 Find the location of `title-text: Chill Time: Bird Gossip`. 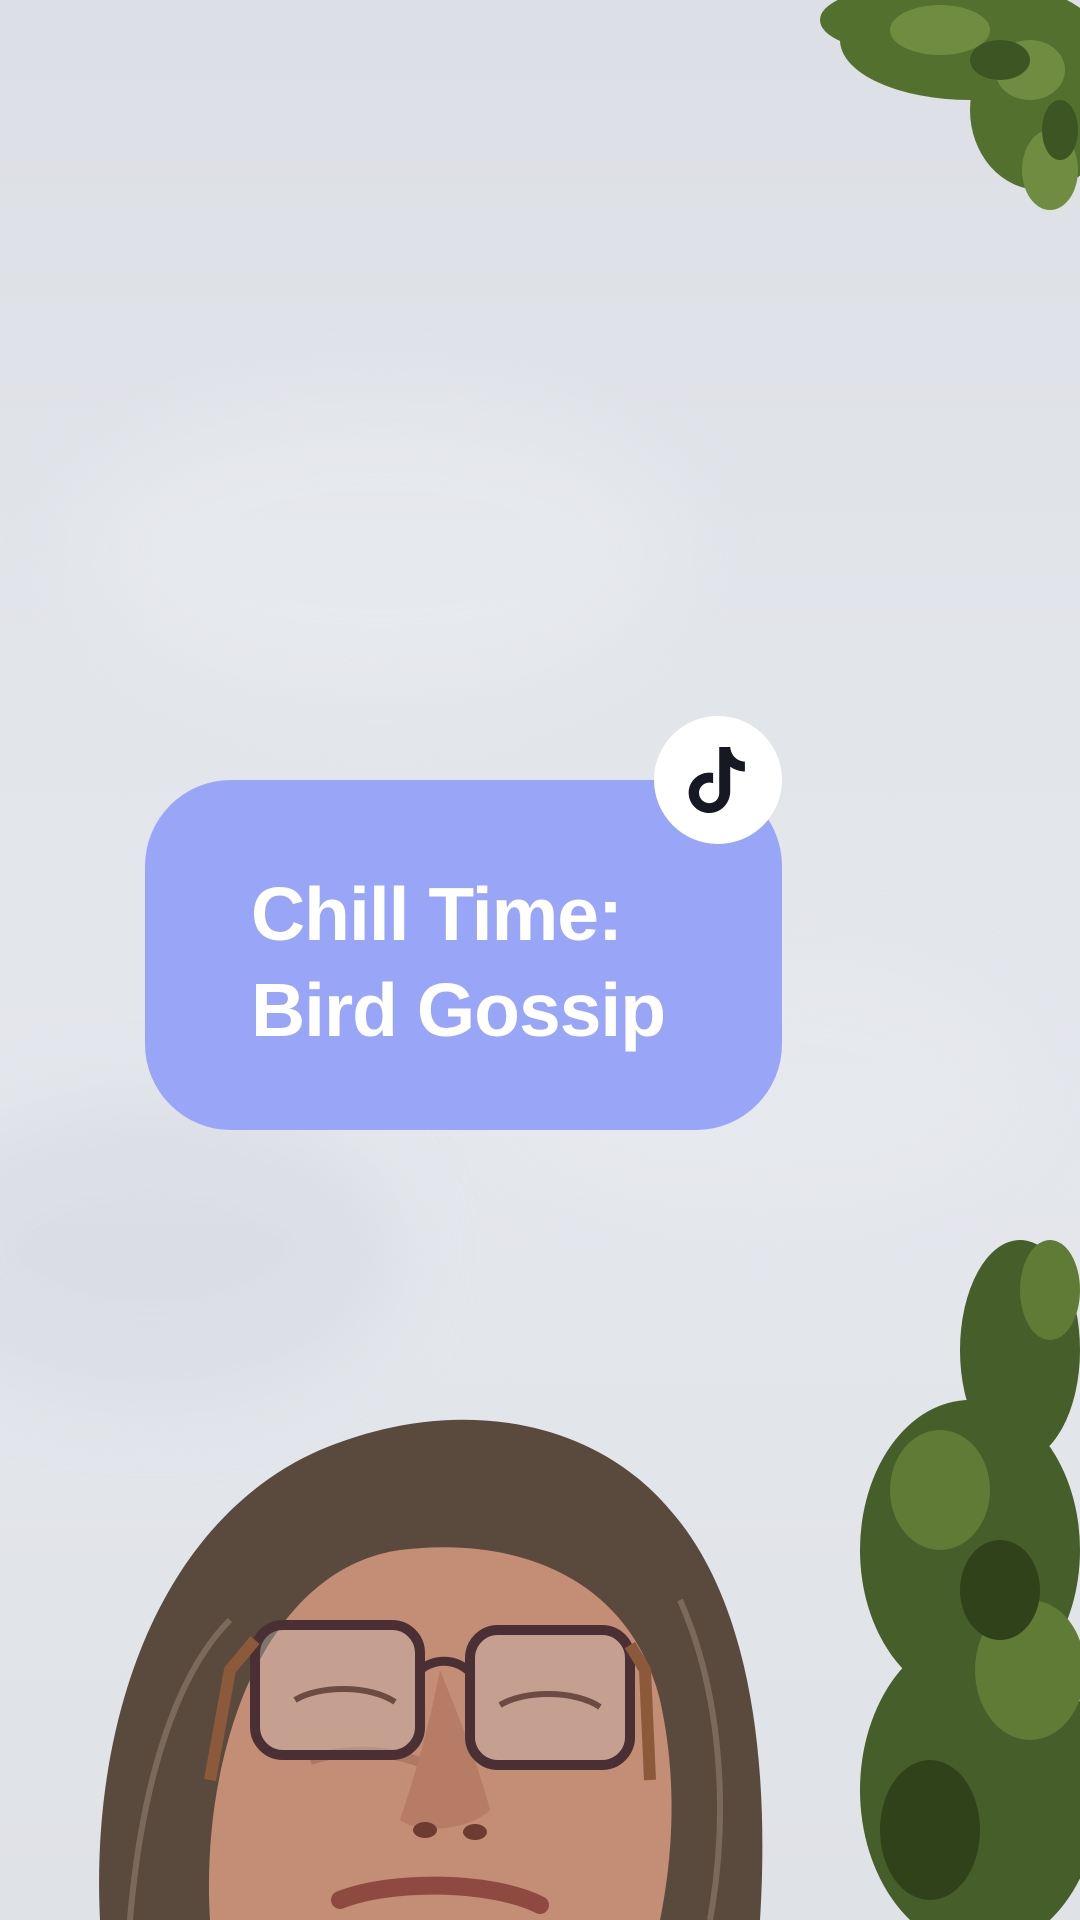

title-text: Chill Time: Bird Gossip is located at coordinates (458, 962).